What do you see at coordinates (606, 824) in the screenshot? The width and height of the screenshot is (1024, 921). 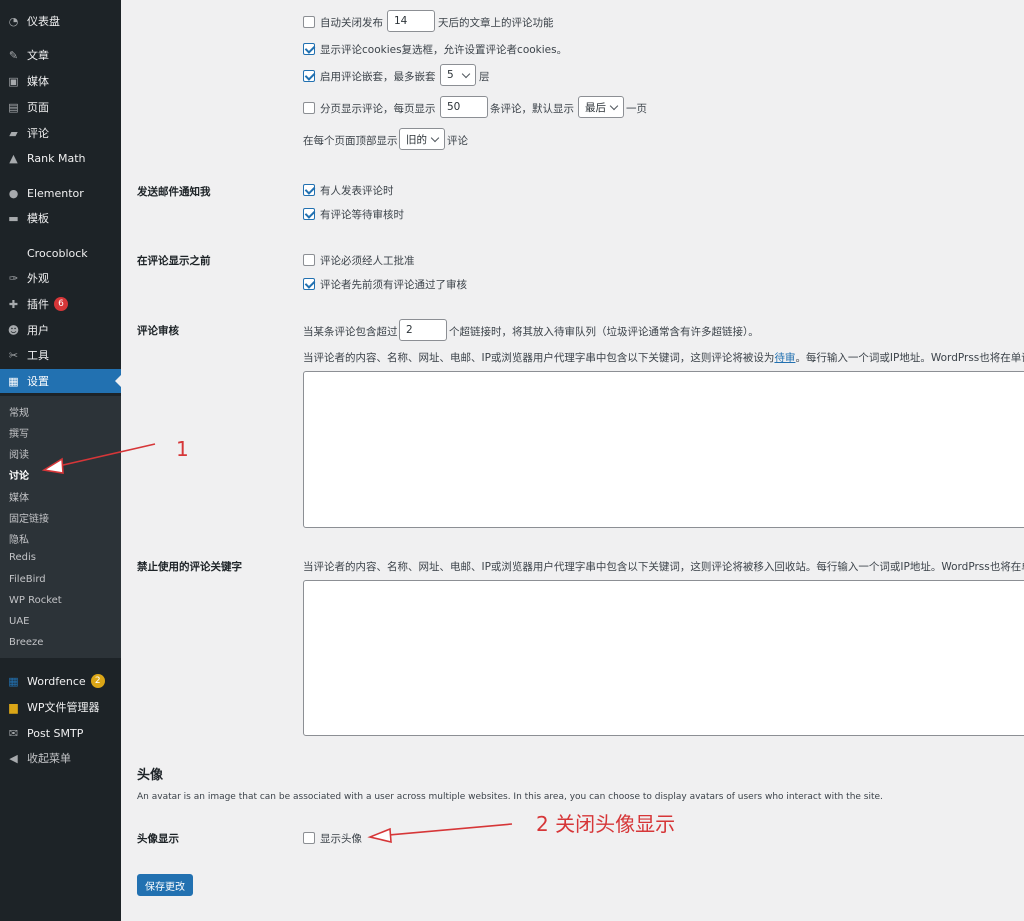 I see `annotation-label-2: 2 关闭头像显示` at bounding box center [606, 824].